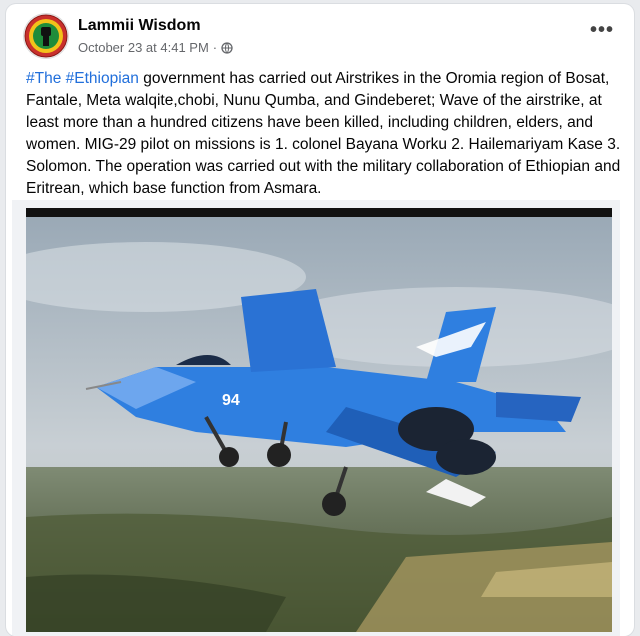  What do you see at coordinates (227, 47) in the screenshot?
I see `globe-icon` at bounding box center [227, 47].